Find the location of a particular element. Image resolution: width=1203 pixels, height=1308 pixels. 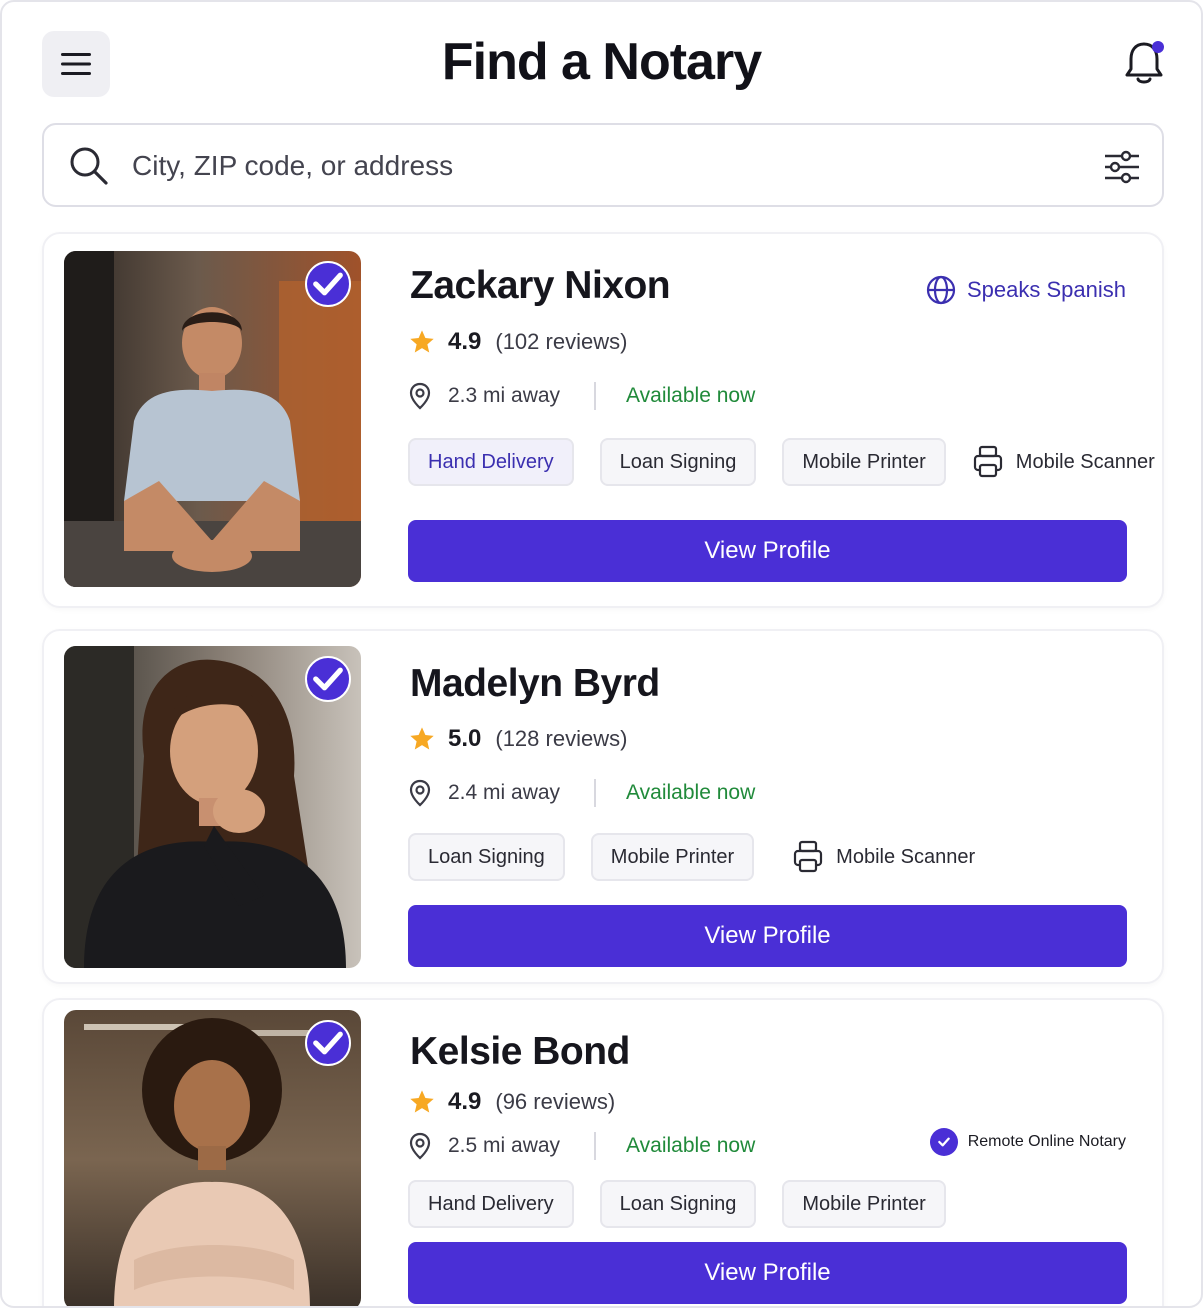

rating: 4.9 (96 reviews) is located at coordinates (511, 1102).